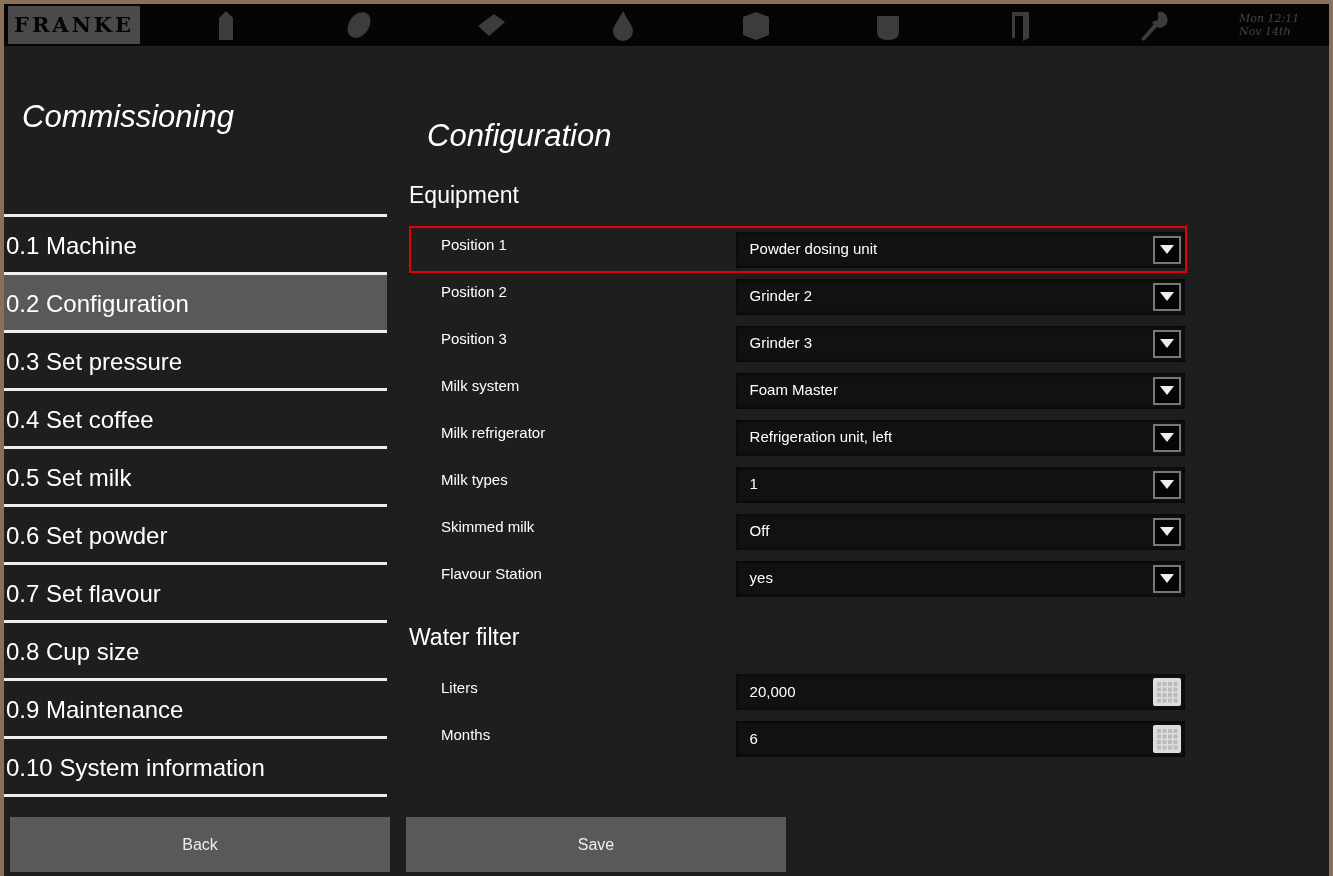  I want to click on dropdown-field: Refrigeration unit, left, so click(960, 437).